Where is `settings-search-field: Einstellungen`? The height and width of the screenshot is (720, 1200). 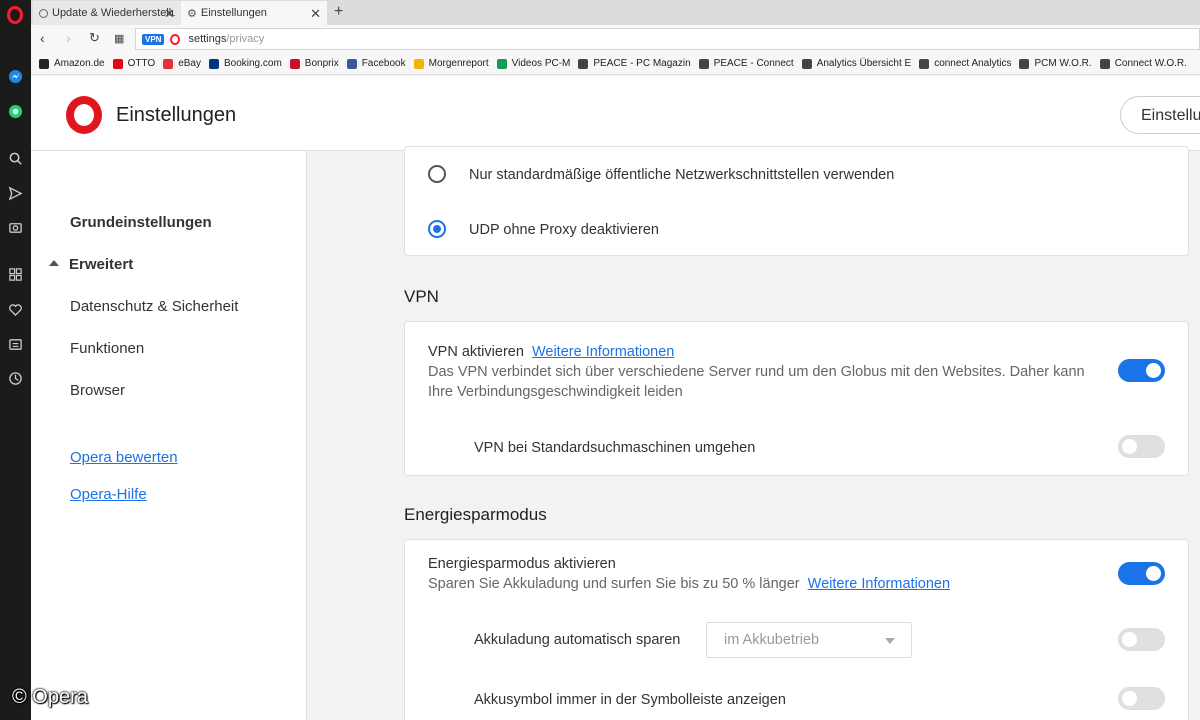
settings-search-field: Einstellungen is located at coordinates (1160, 115).